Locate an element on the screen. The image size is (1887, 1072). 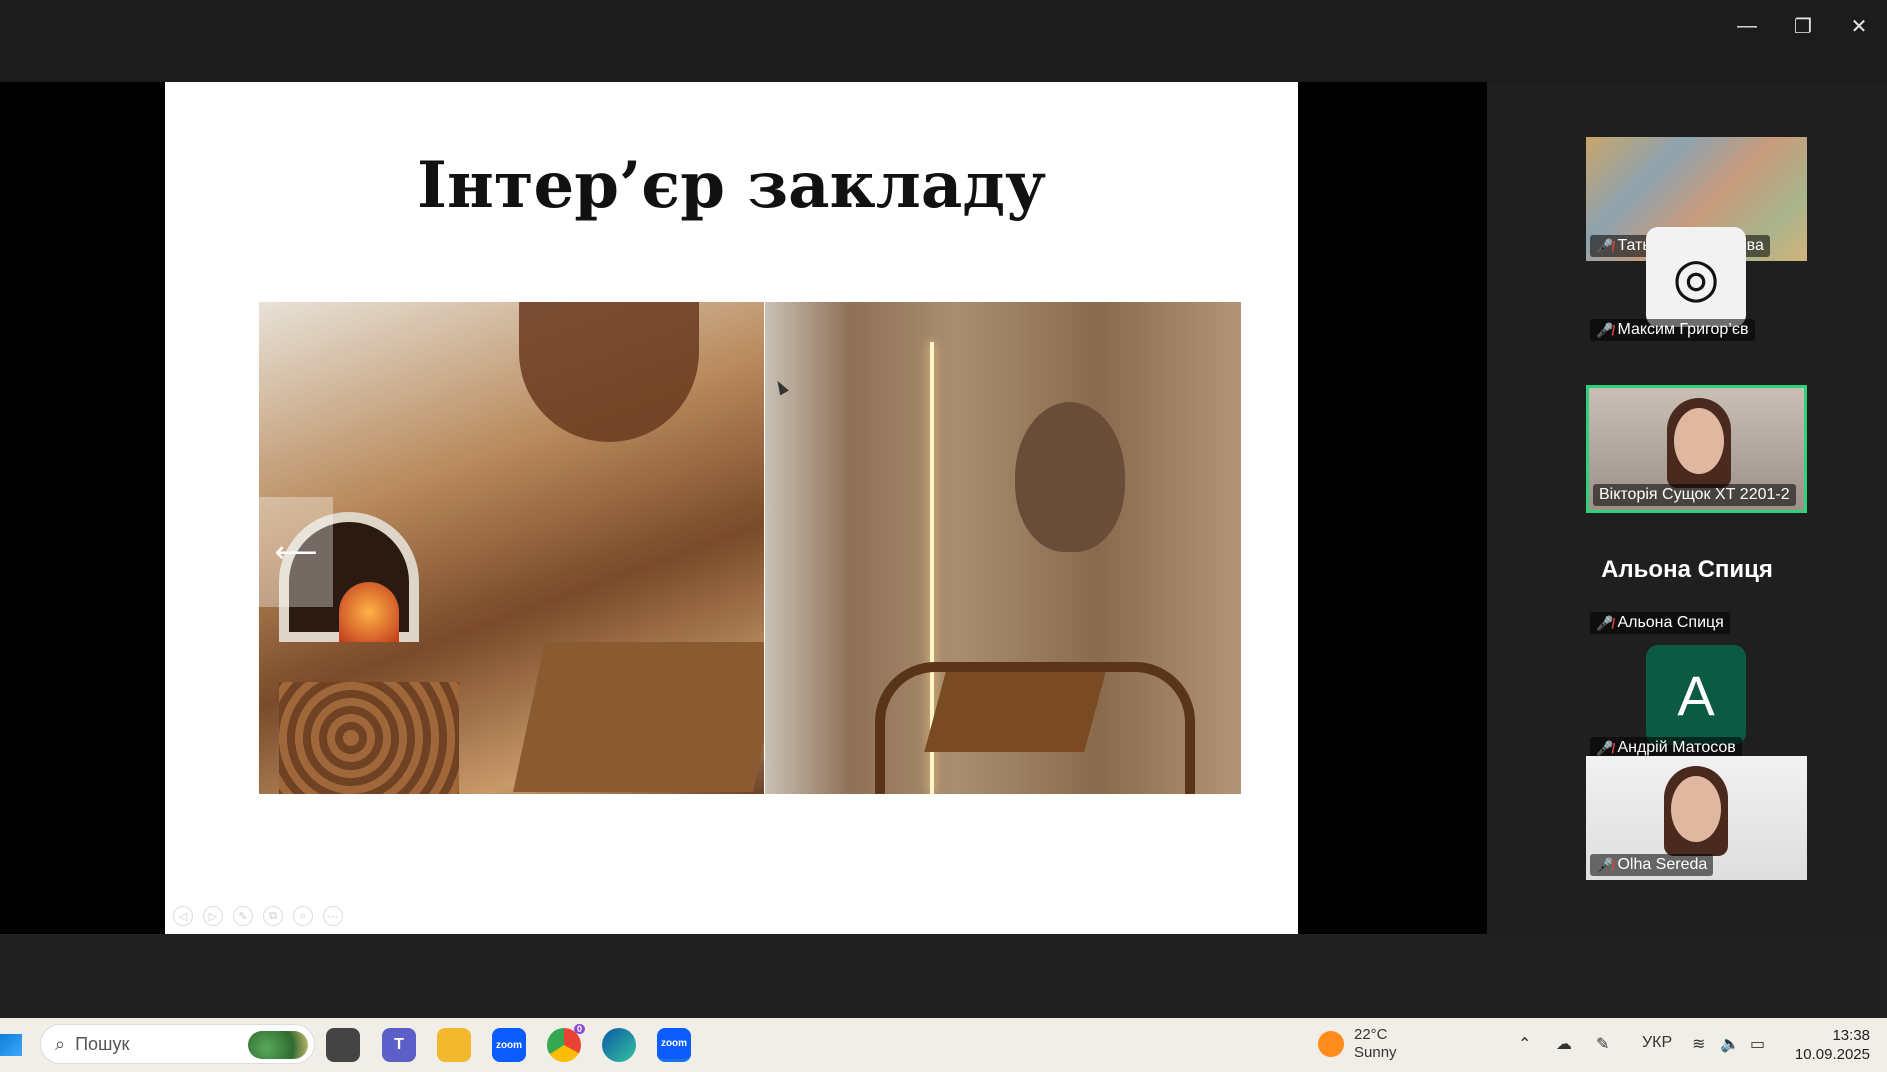
weather-widget: 22°C Sunny is located at coordinates (1357, 1044).